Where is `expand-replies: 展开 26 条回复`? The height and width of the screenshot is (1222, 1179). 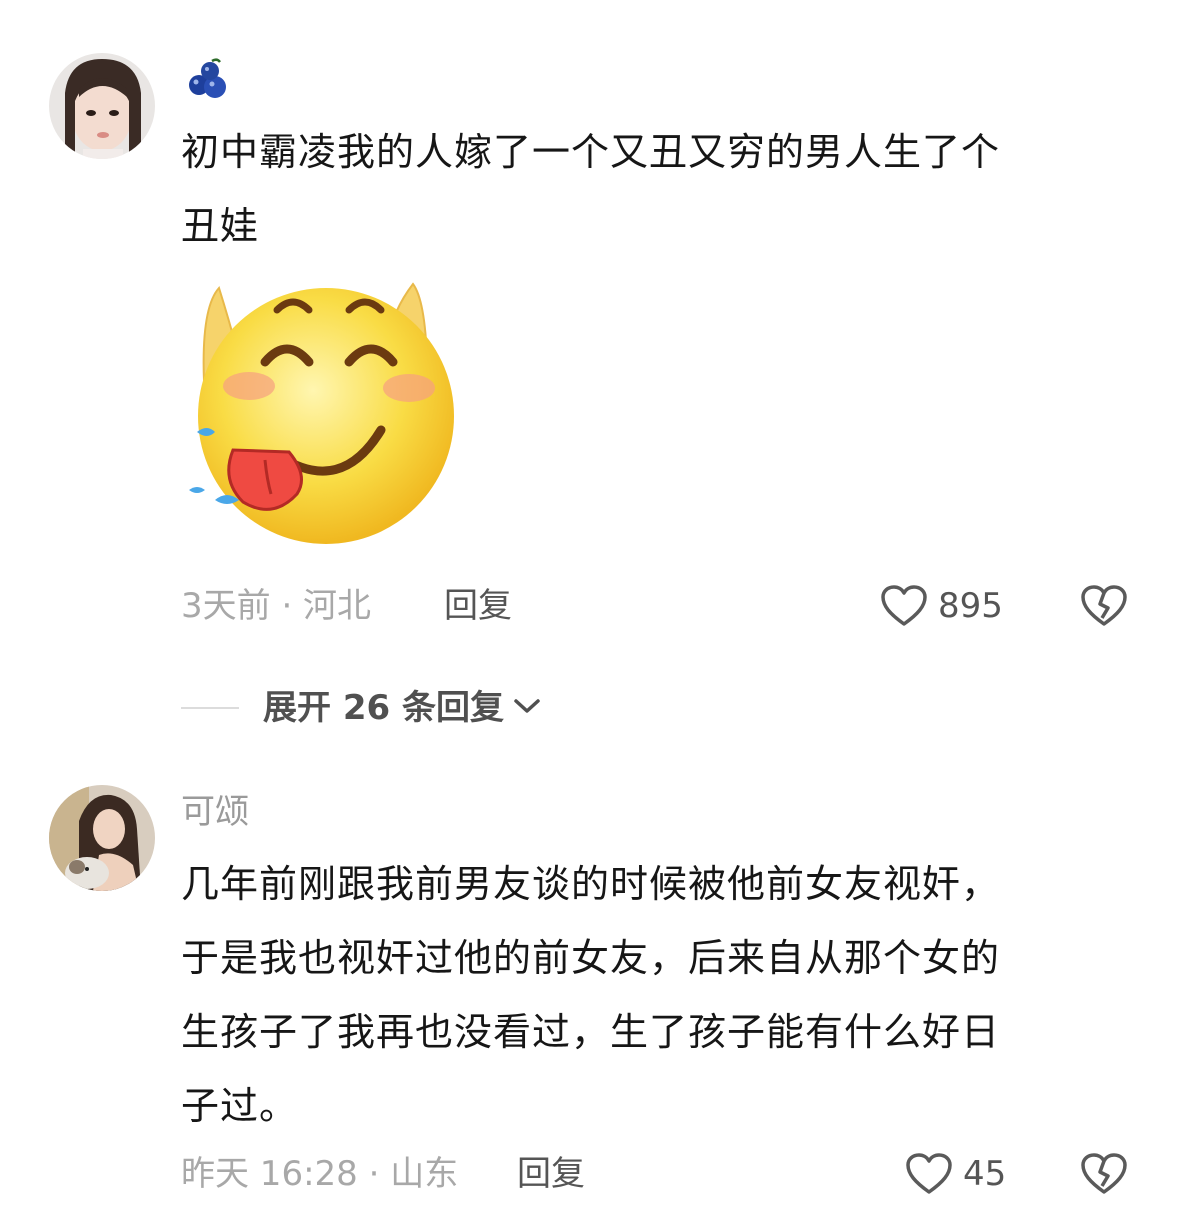
expand-replies: 展开 26 条回复 is located at coordinates (361, 708).